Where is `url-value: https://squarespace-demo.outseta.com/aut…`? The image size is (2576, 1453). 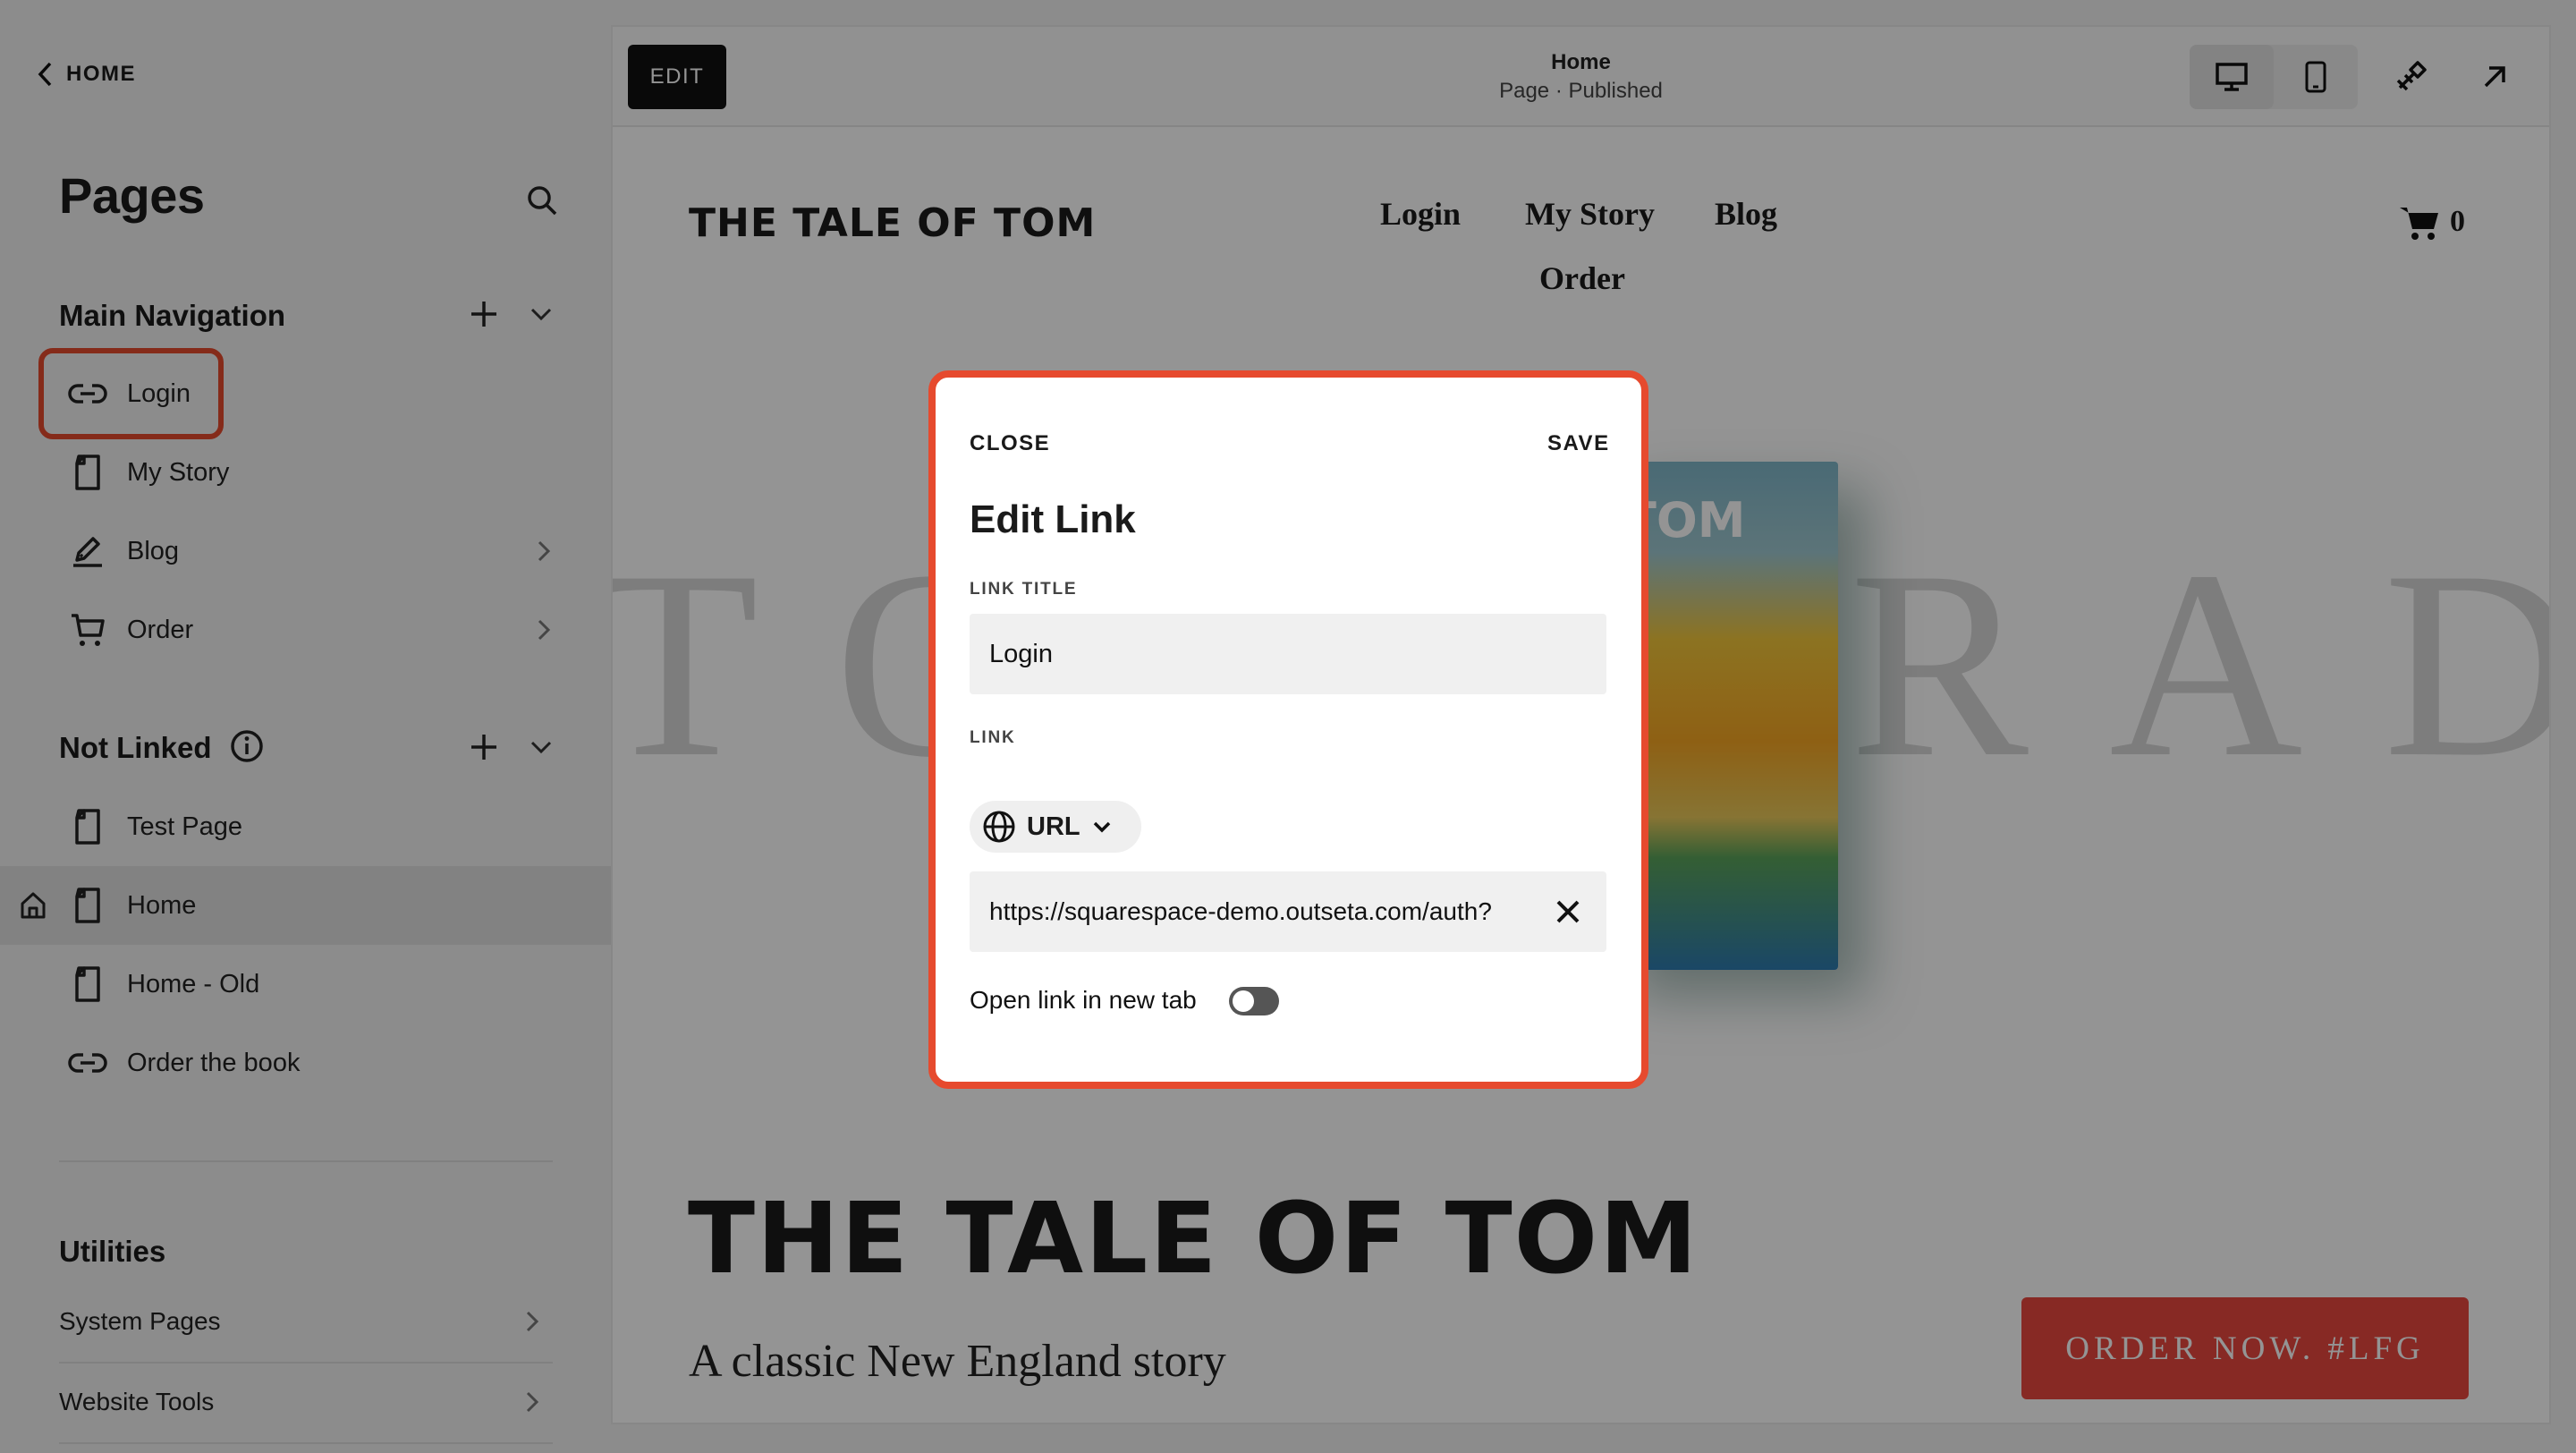 url-value: https://squarespace-demo.outseta.com/aut… is located at coordinates (1240, 911).